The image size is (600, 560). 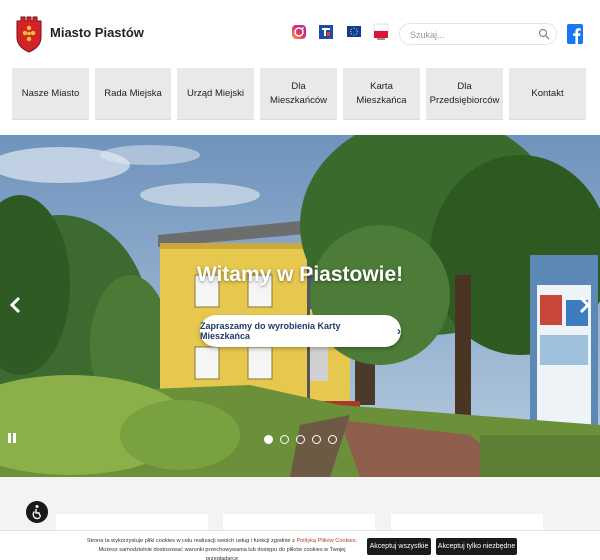 I want to click on pause-icon, so click(x=12, y=438).